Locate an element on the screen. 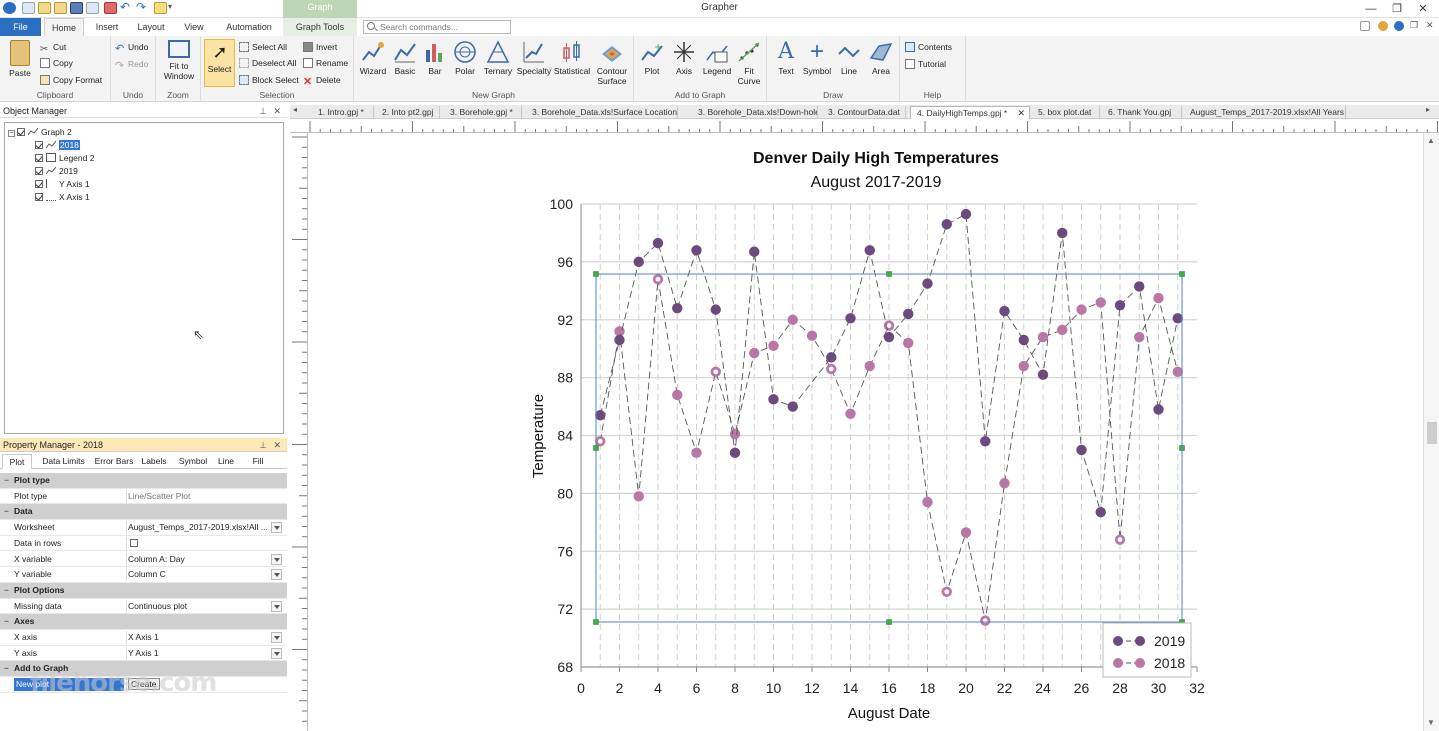  doc-tab: 3. Borehole.gpj * is located at coordinates (483, 112).